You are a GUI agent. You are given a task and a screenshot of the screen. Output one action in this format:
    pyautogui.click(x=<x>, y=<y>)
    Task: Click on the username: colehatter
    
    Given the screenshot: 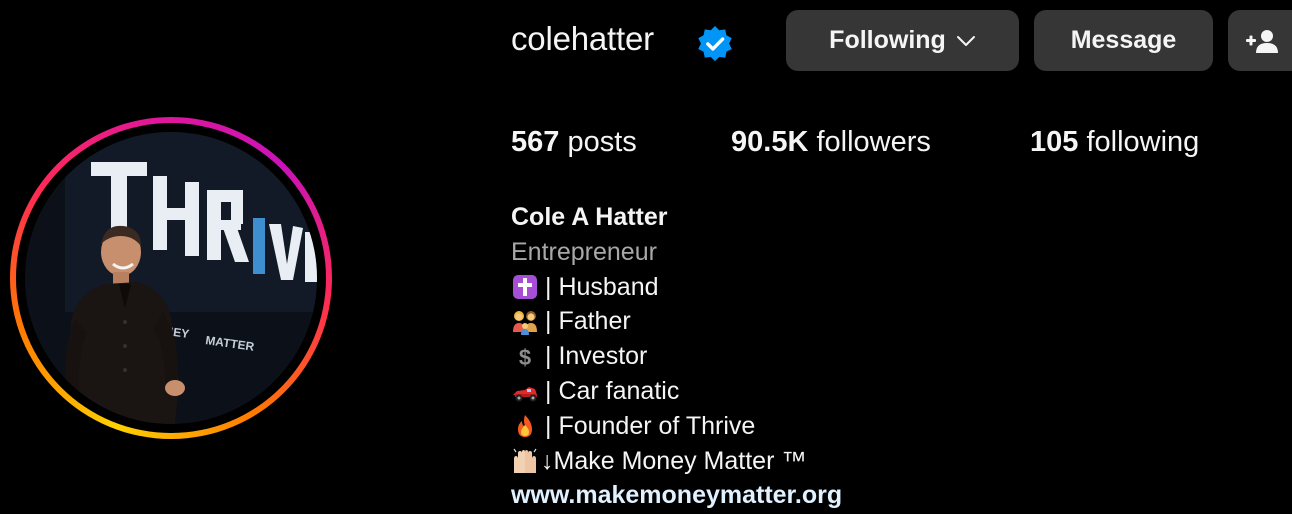 What is the action you would take?
    pyautogui.click(x=582, y=38)
    